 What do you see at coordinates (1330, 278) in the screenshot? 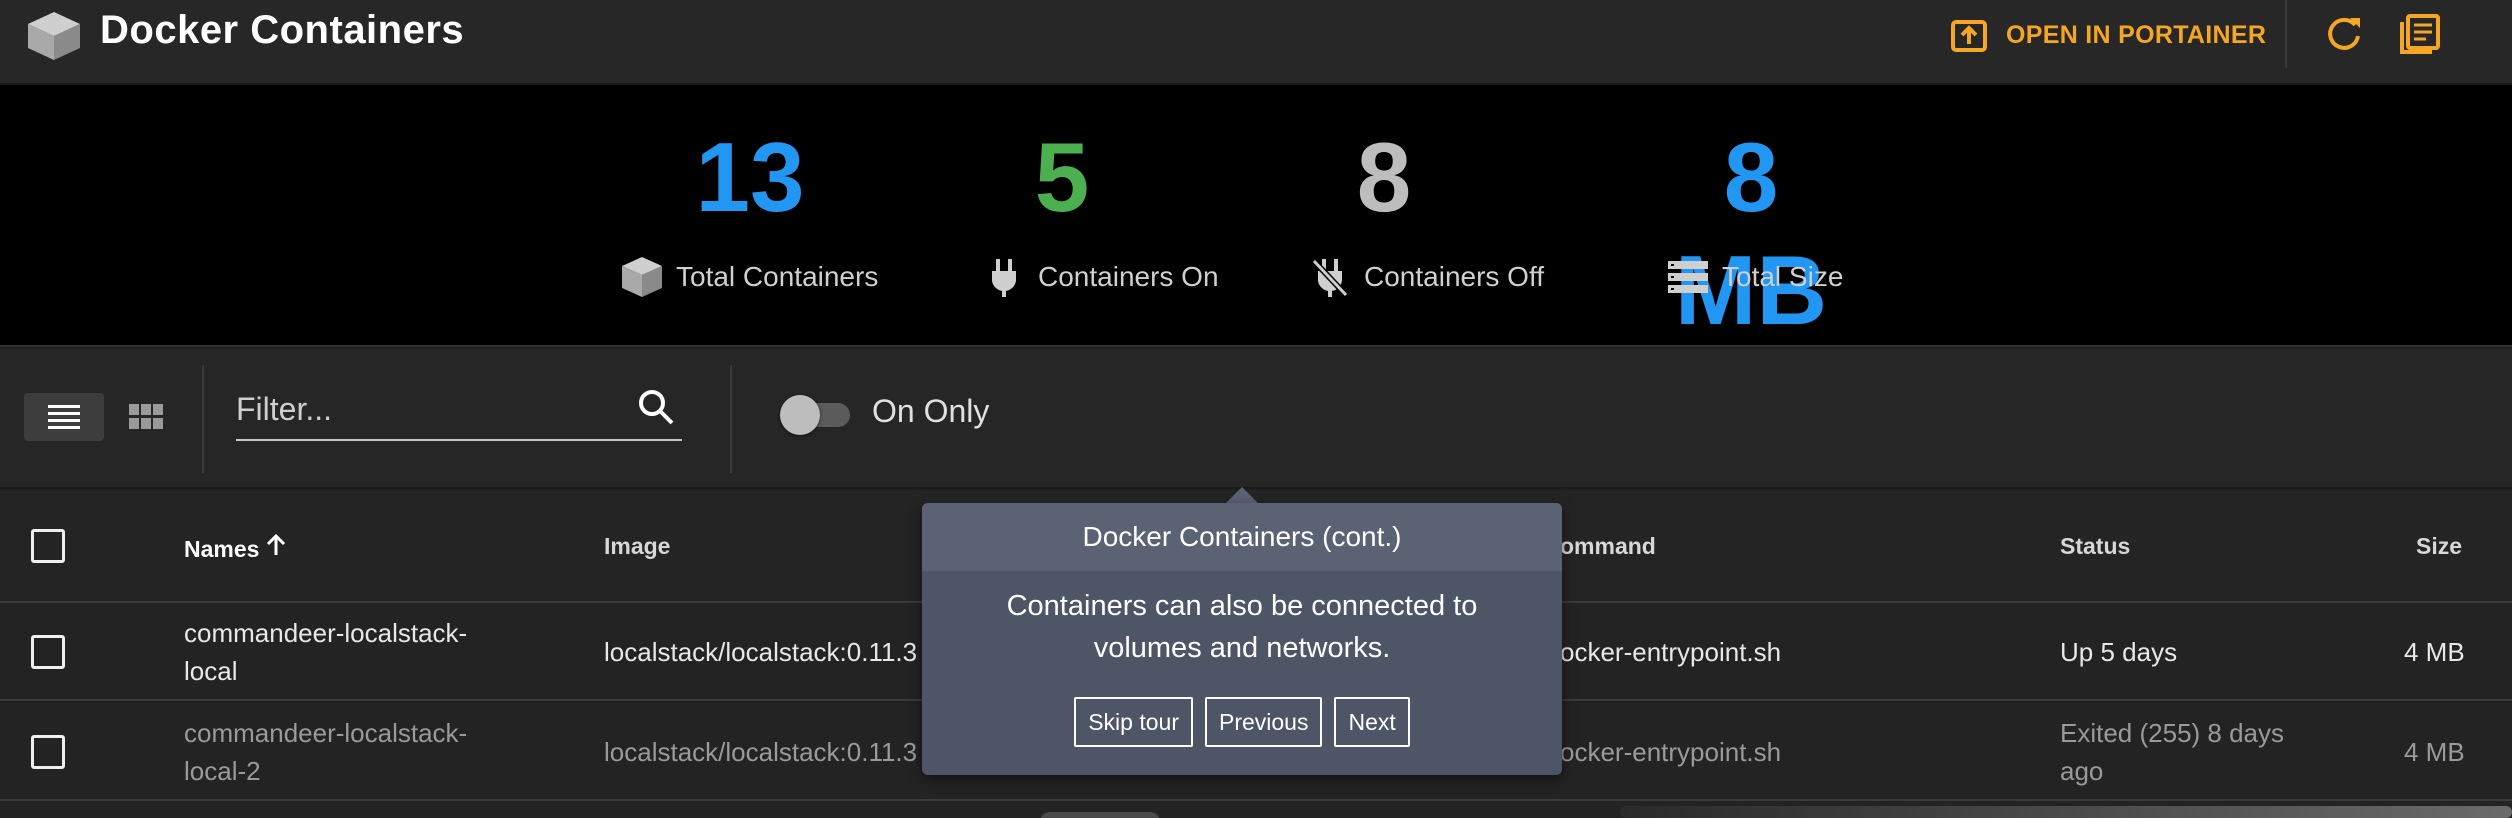
I see `plug-off-icon` at bounding box center [1330, 278].